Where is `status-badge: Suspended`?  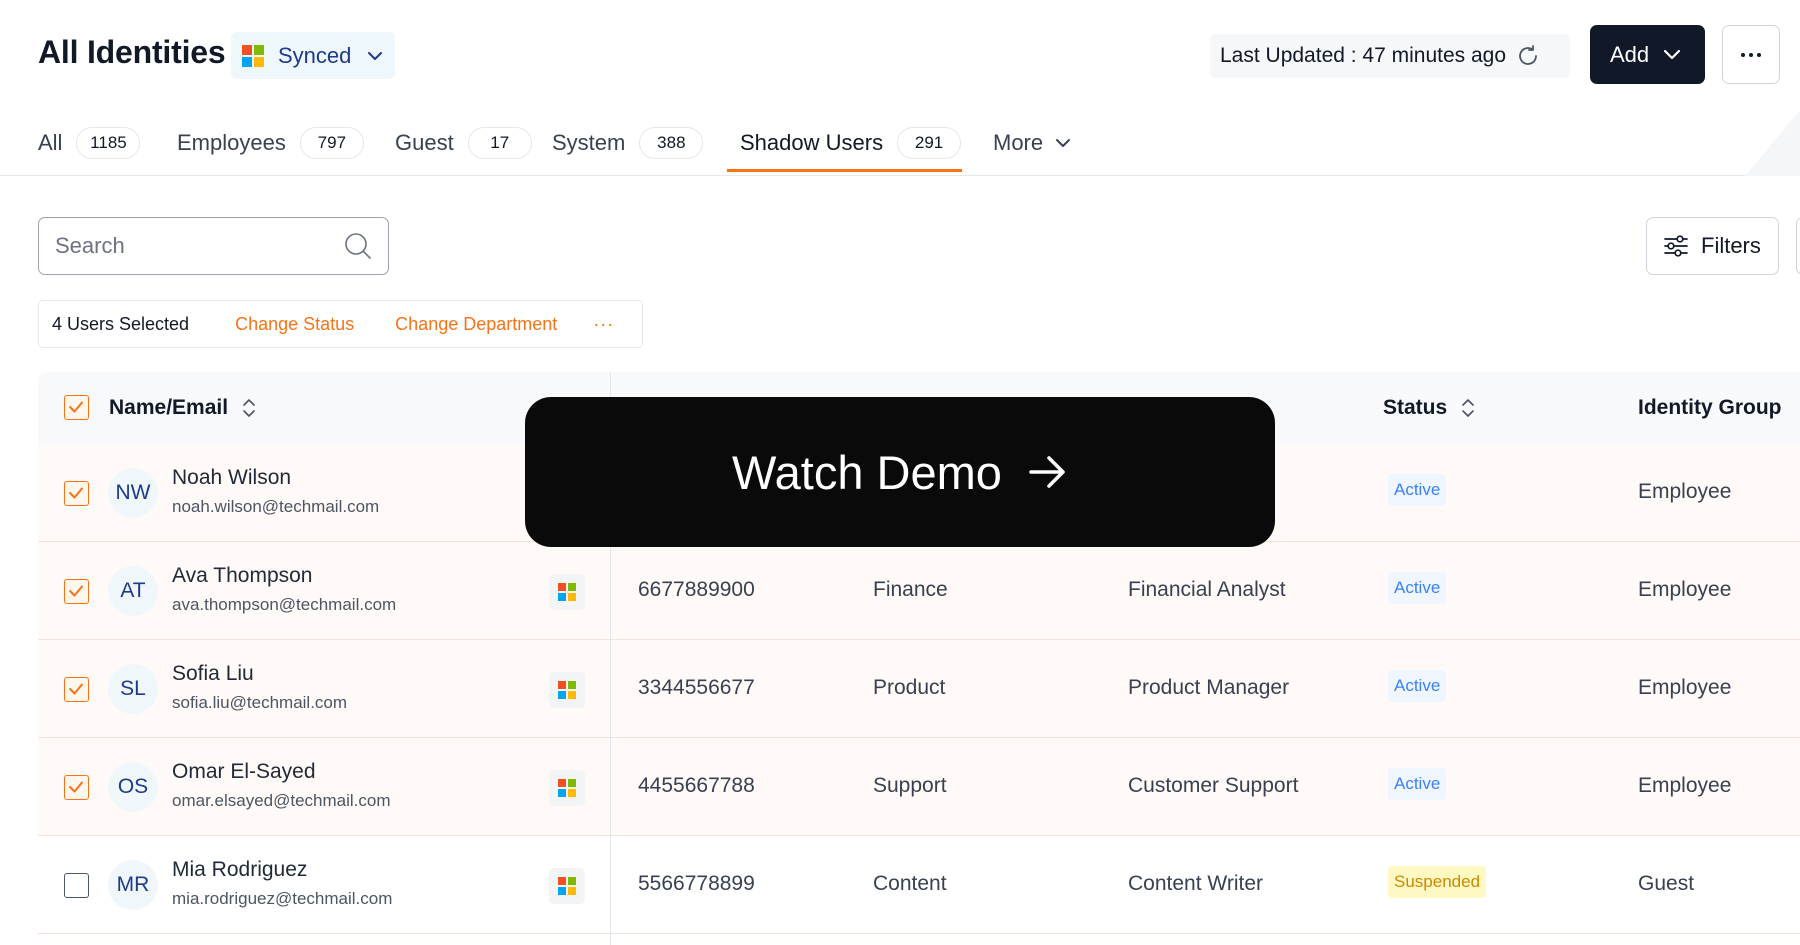 status-badge: Suspended is located at coordinates (1437, 882).